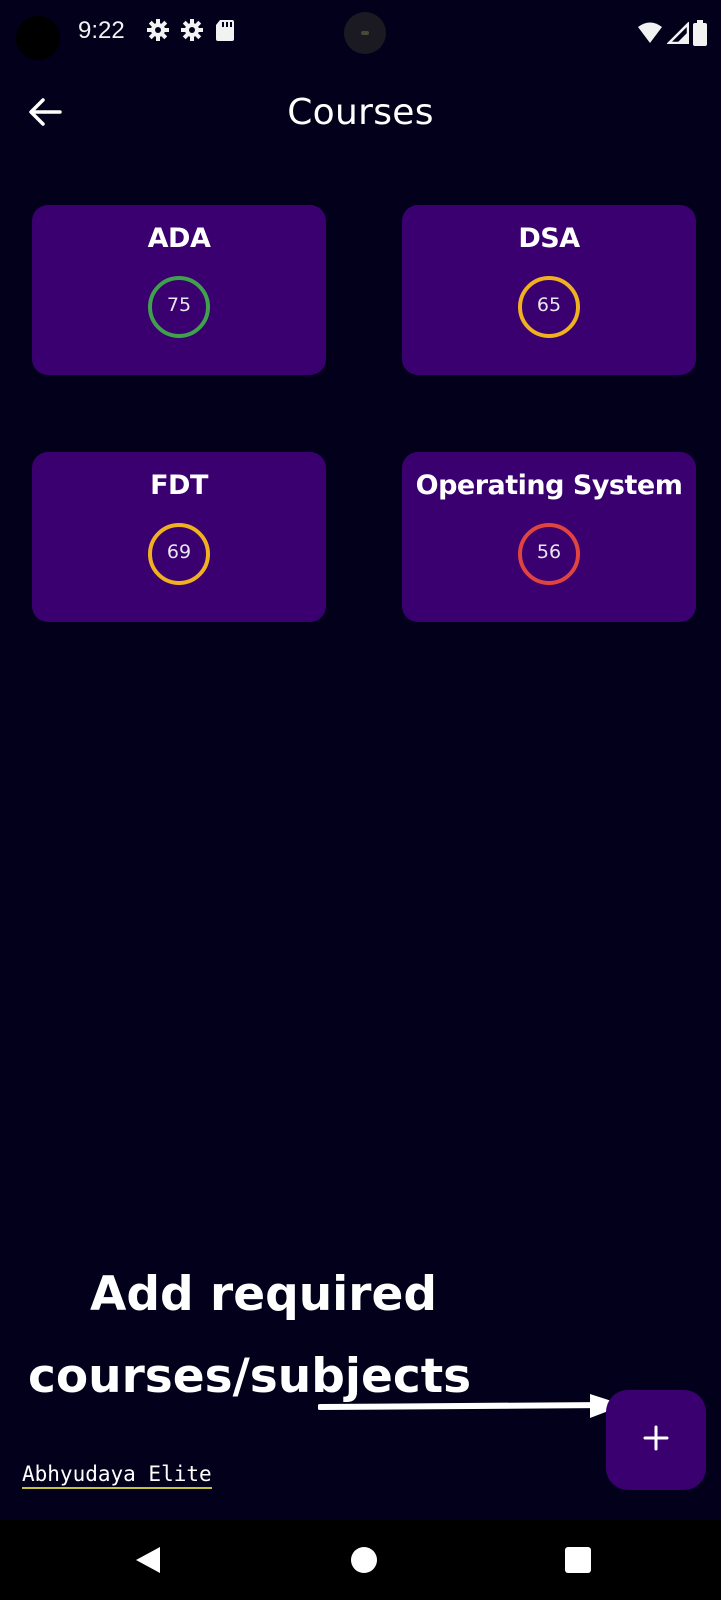  I want to click on app-bar: Courses, so click(360, 116).